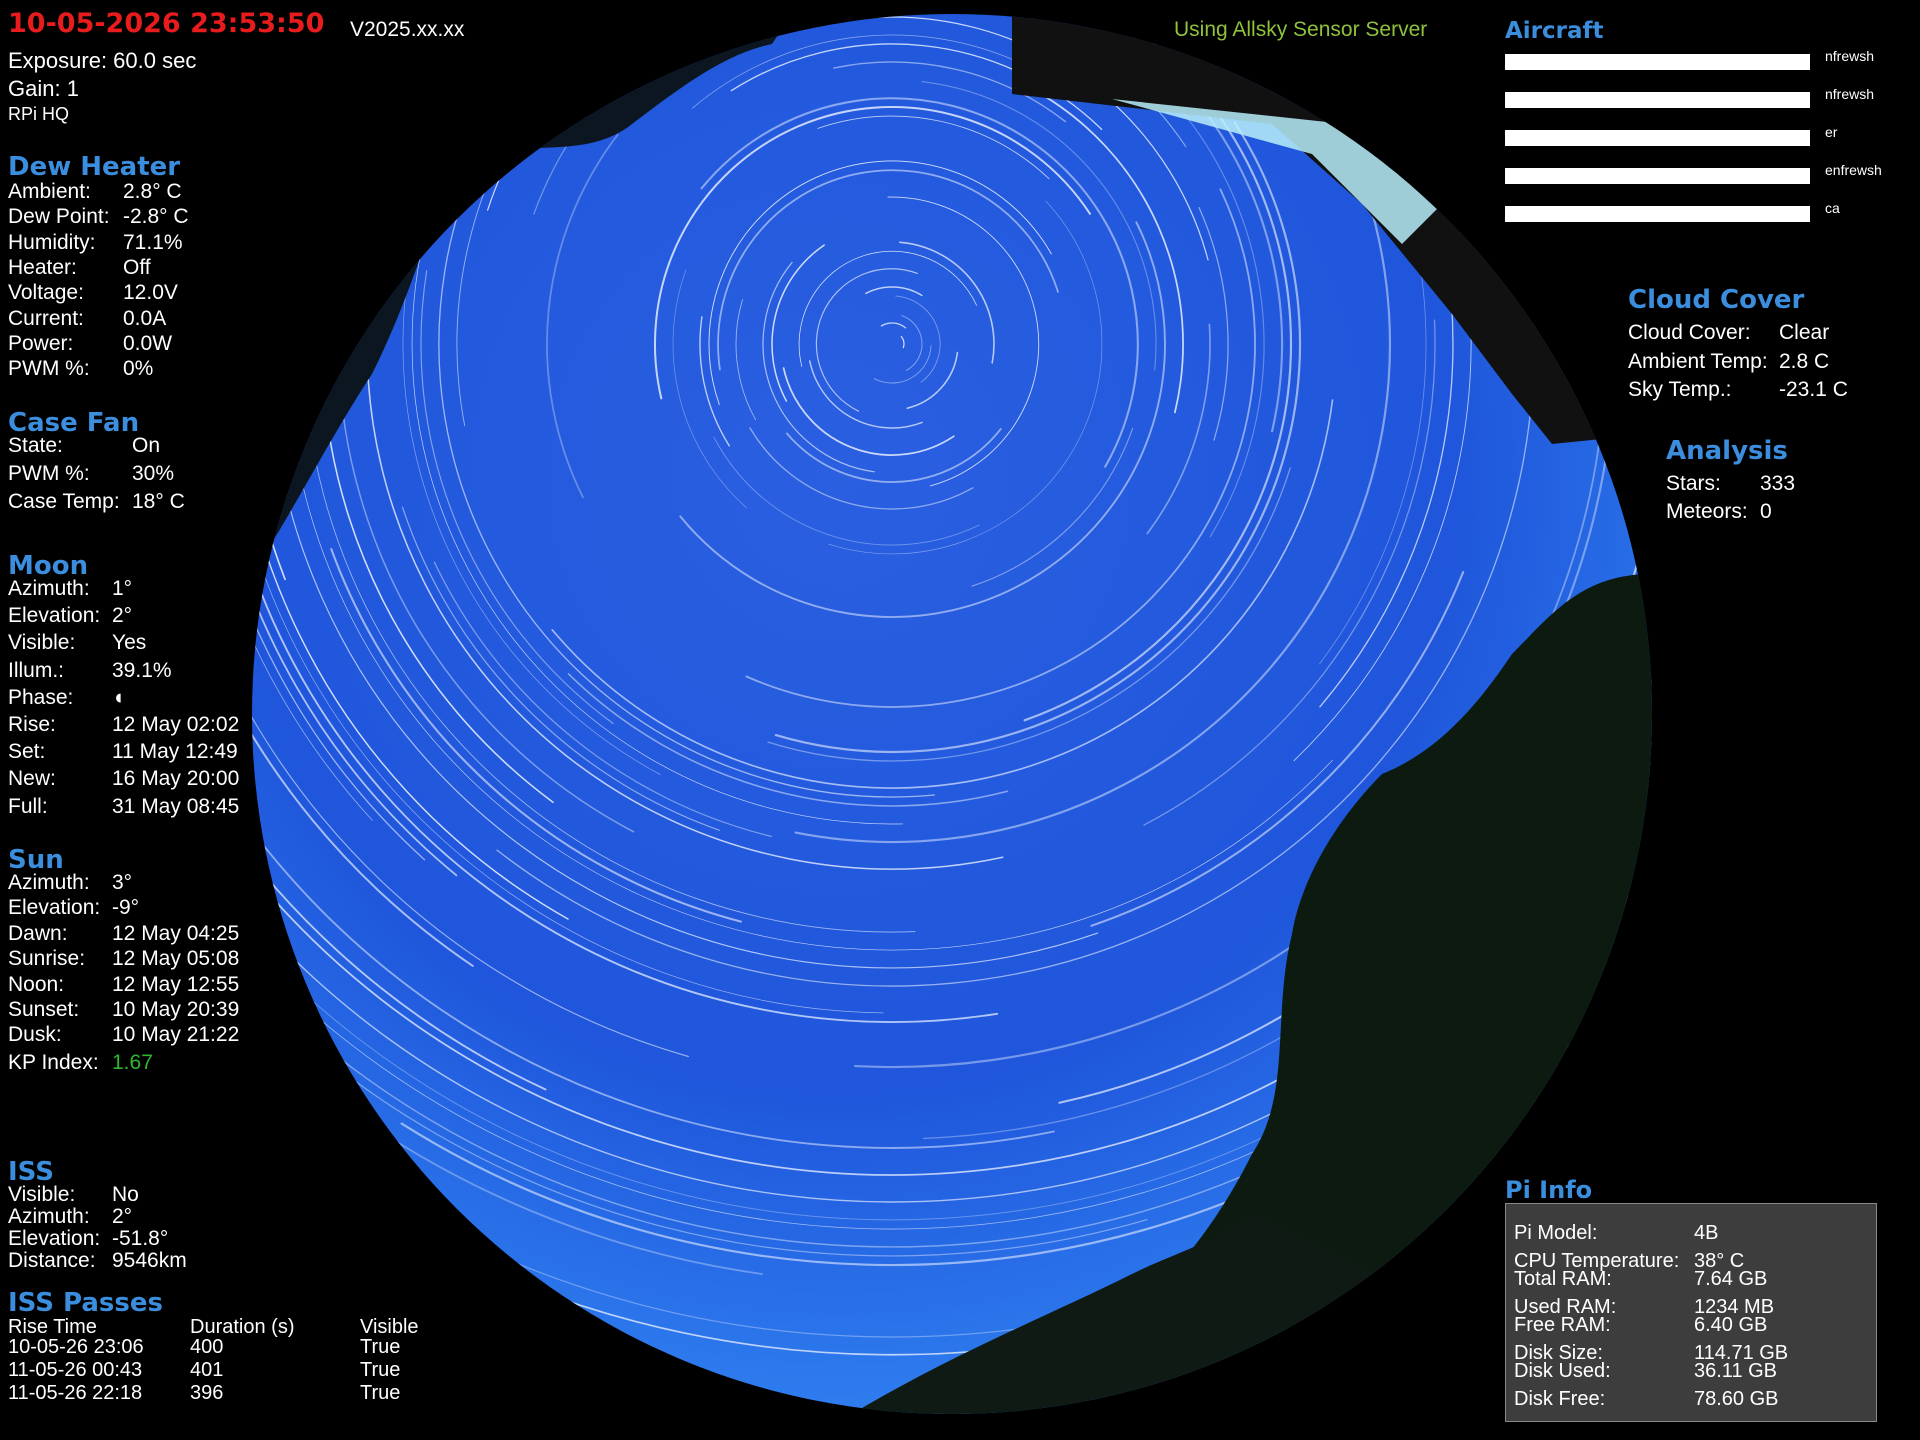 This screenshot has width=1920, height=1440. What do you see at coordinates (1679, 390) in the screenshot?
I see `info-row: Sky Temp.: -23.1 C` at bounding box center [1679, 390].